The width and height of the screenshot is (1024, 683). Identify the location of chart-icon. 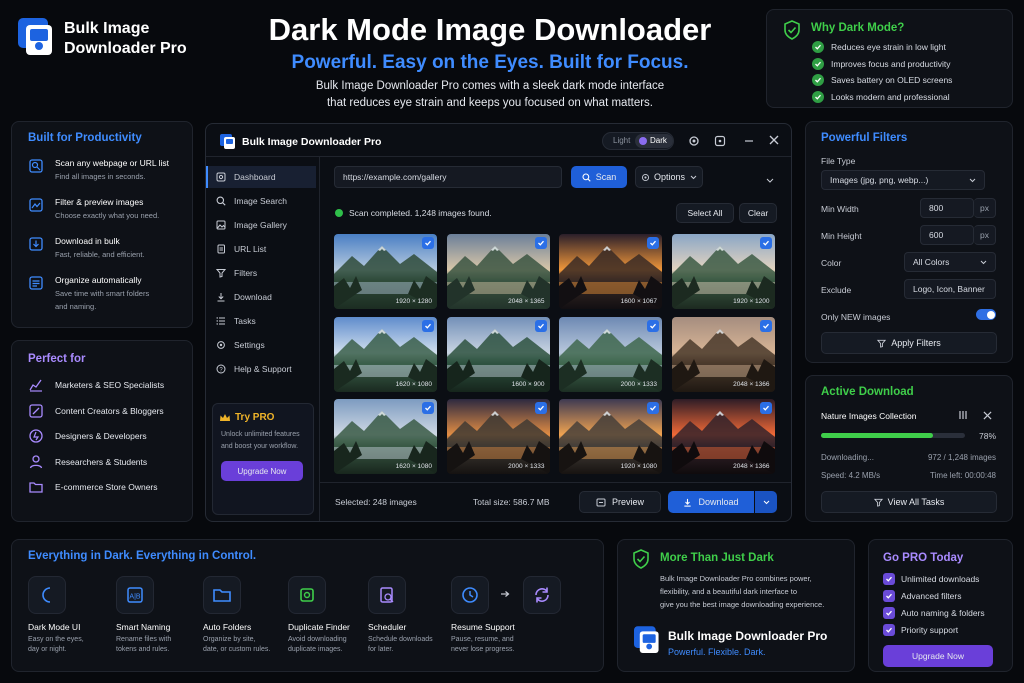
(36, 386).